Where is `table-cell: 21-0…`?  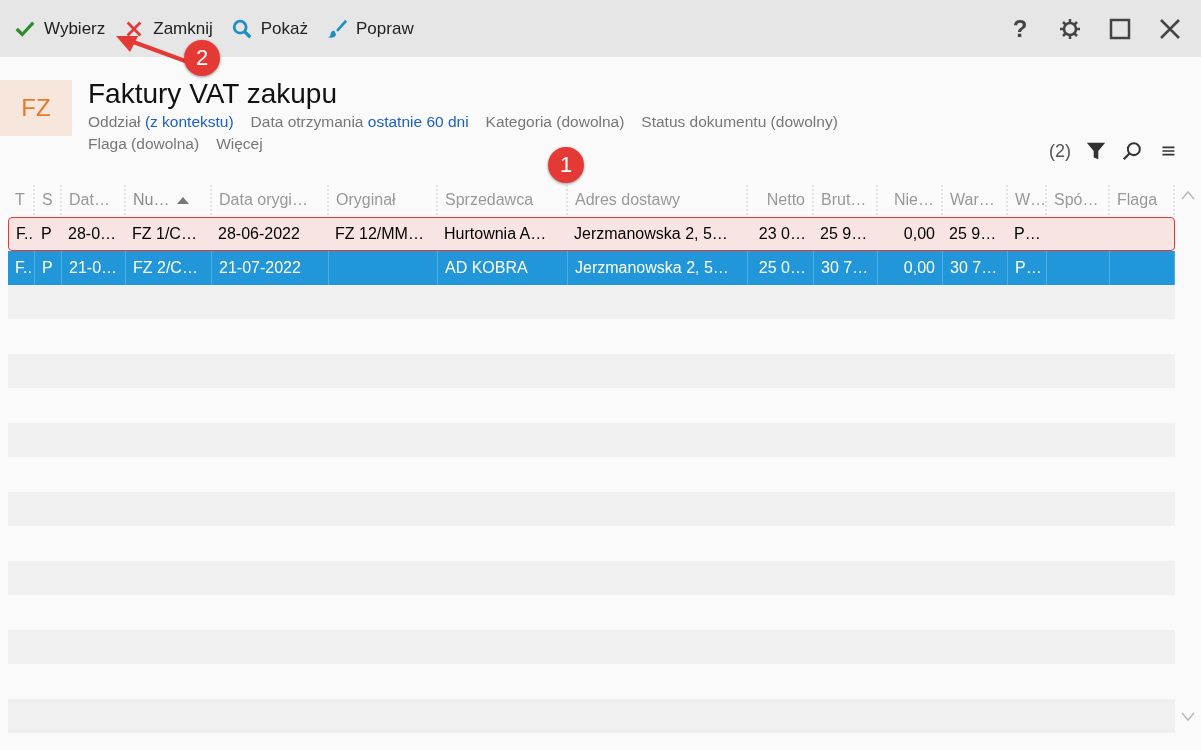 table-cell: 21-0… is located at coordinates (93, 268).